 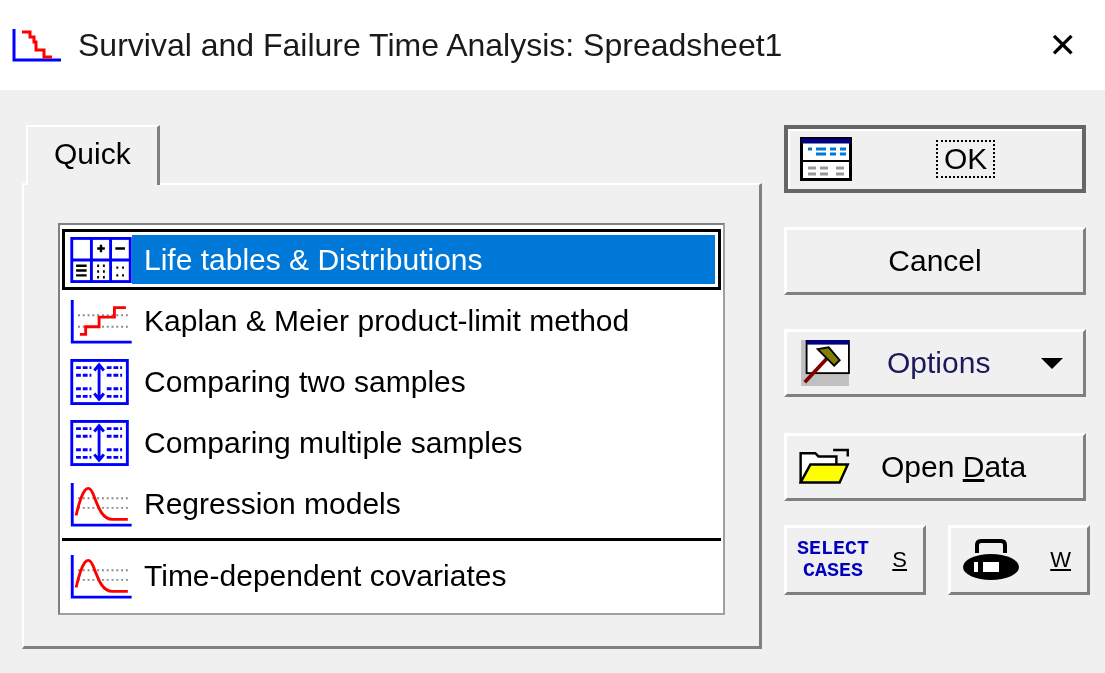 I want to click on ok-button: OK, so click(x=935, y=159).